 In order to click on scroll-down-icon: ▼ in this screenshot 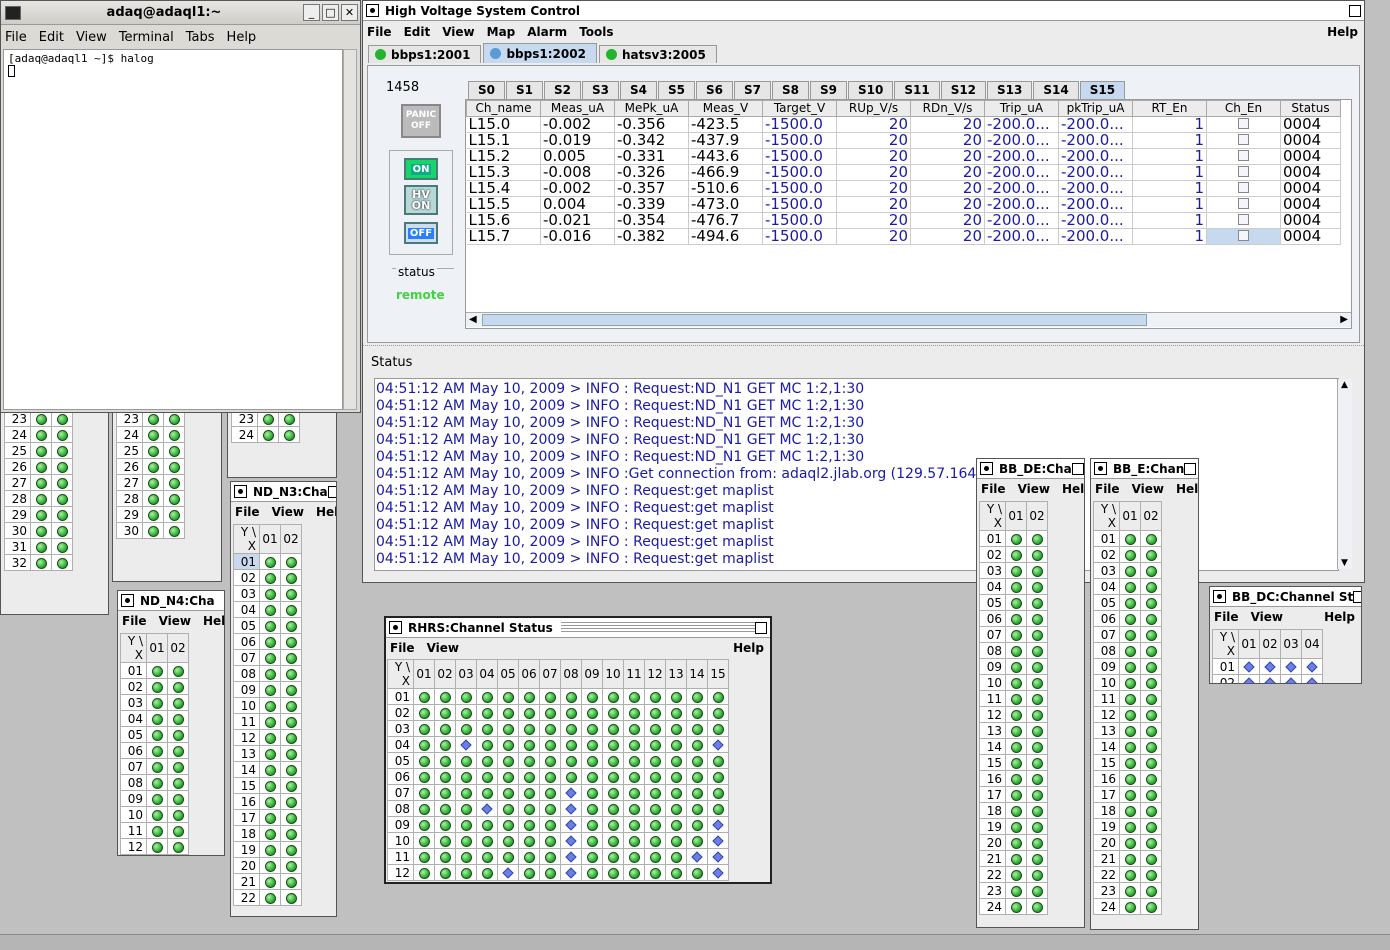, I will do `click(1344, 563)`.